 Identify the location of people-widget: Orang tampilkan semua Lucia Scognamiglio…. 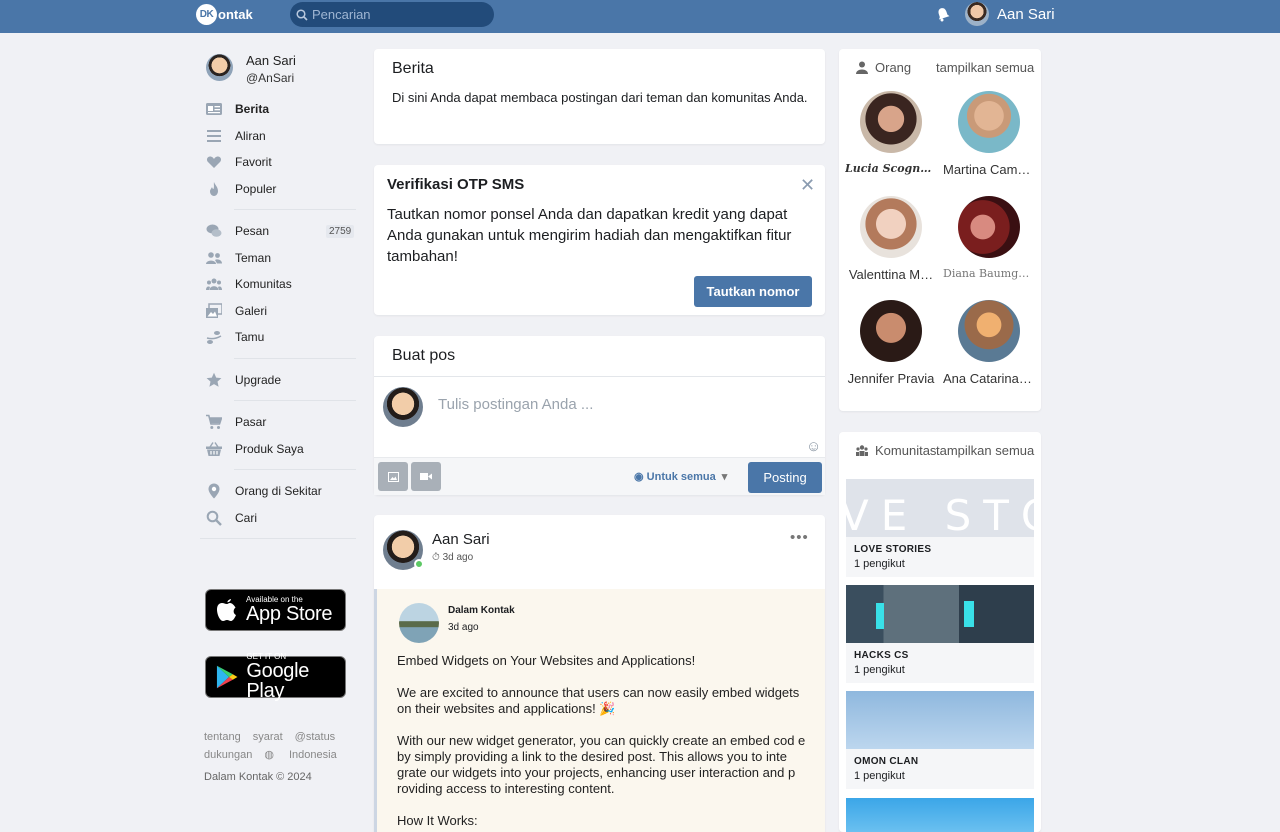
(940, 230).